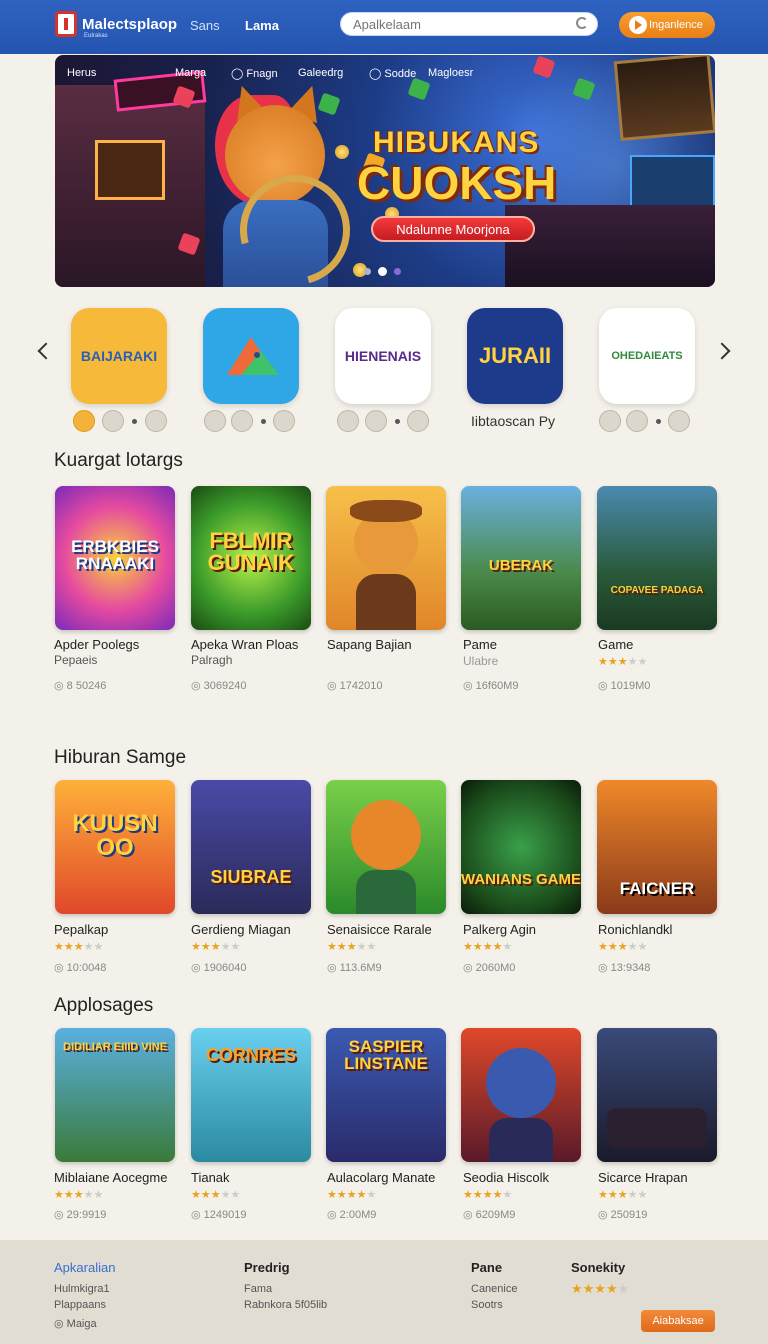  Describe the element at coordinates (81, 929) in the screenshot. I see `game-title: Pepalkap` at that location.